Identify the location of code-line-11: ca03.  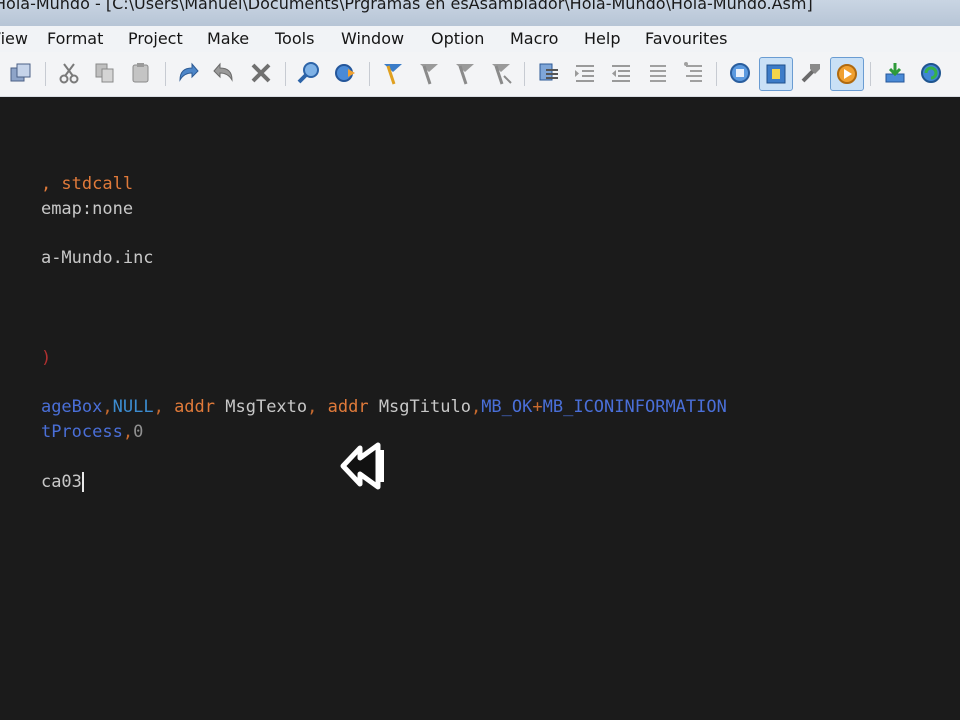
(62, 482).